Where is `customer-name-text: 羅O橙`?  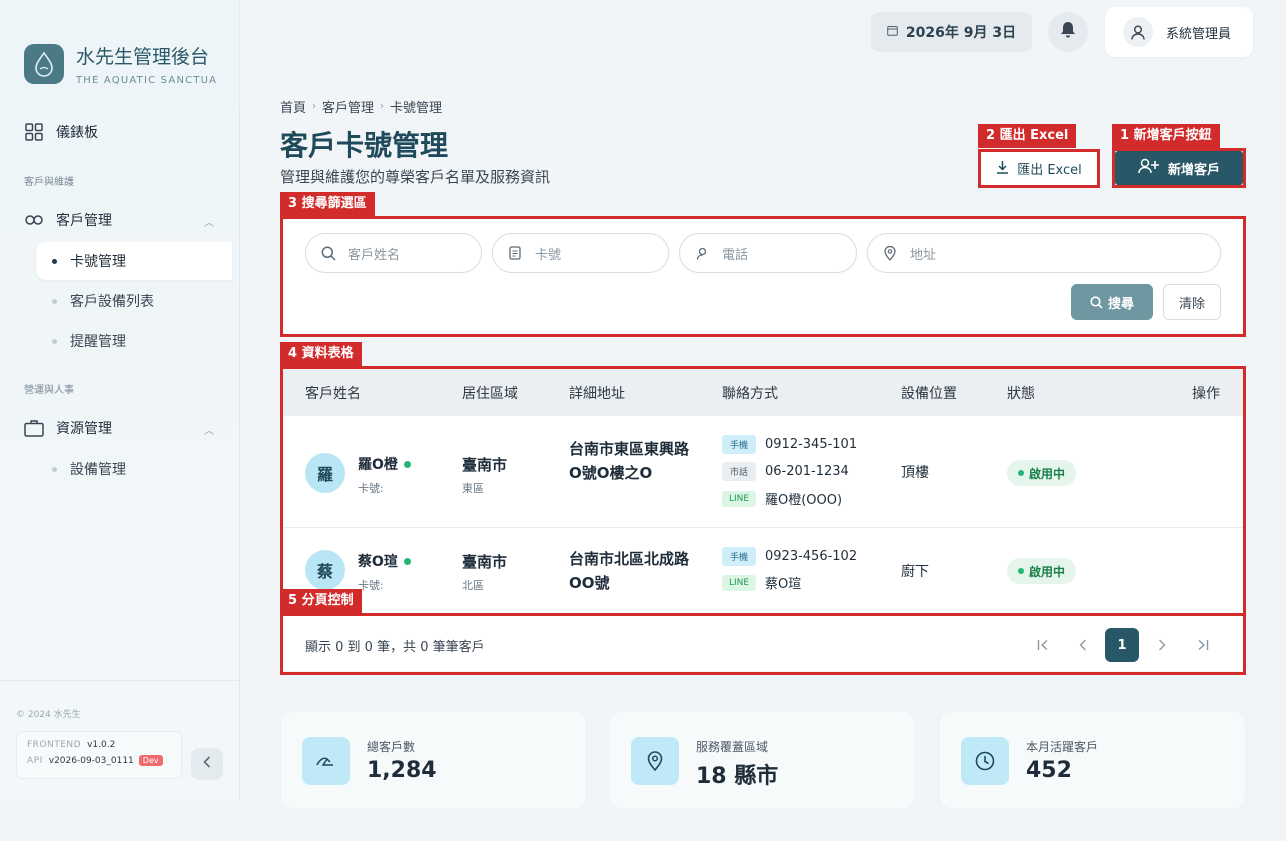
customer-name-text: 羅O橙 is located at coordinates (378, 465).